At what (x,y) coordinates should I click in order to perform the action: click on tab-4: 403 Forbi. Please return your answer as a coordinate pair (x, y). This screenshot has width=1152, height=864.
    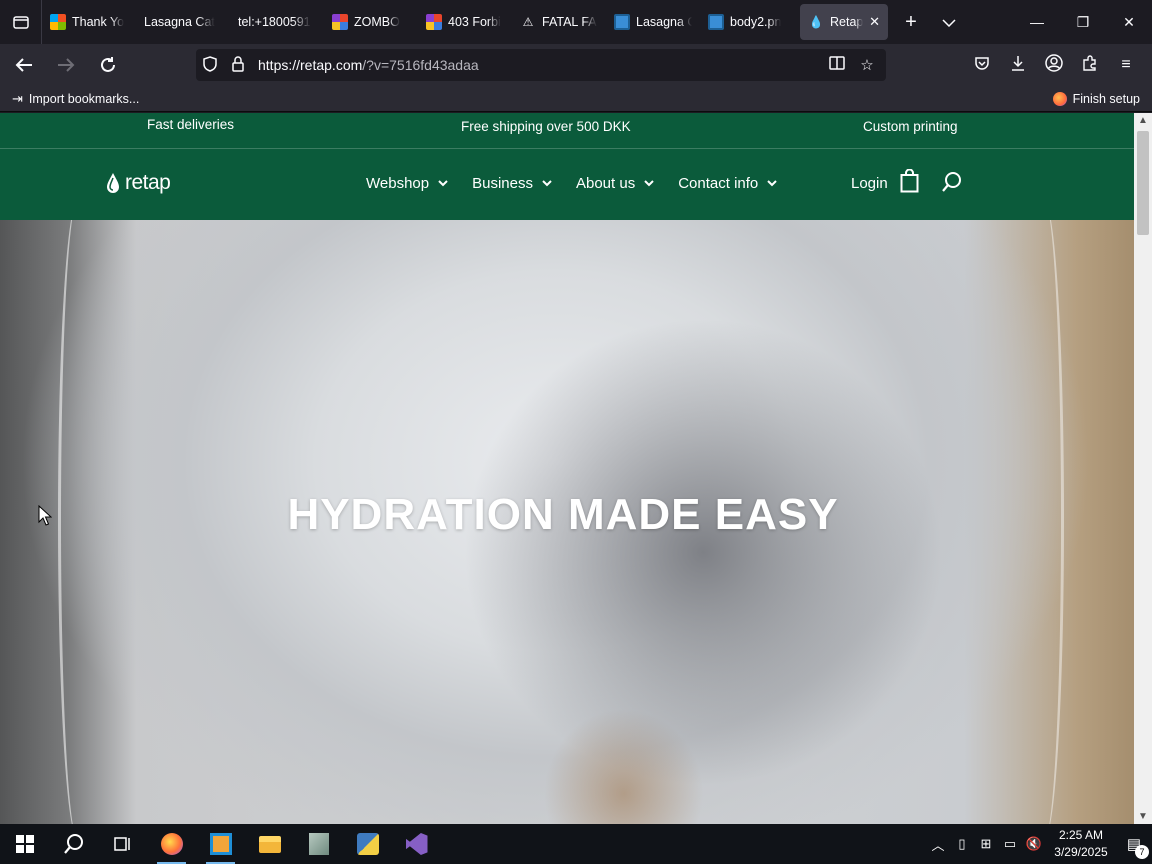
    Looking at the image, I should click on (465, 22).